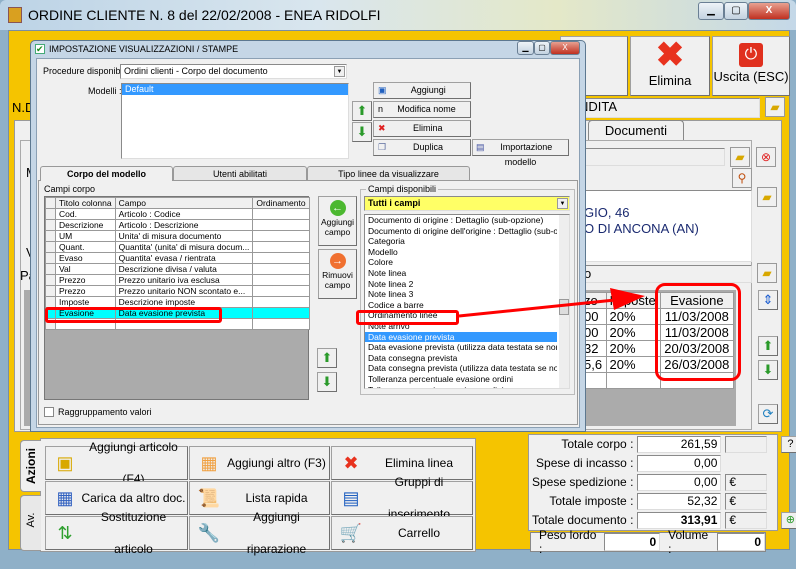 This screenshot has width=796, height=569. I want to click on annotation-arrow, so click(551, 303).